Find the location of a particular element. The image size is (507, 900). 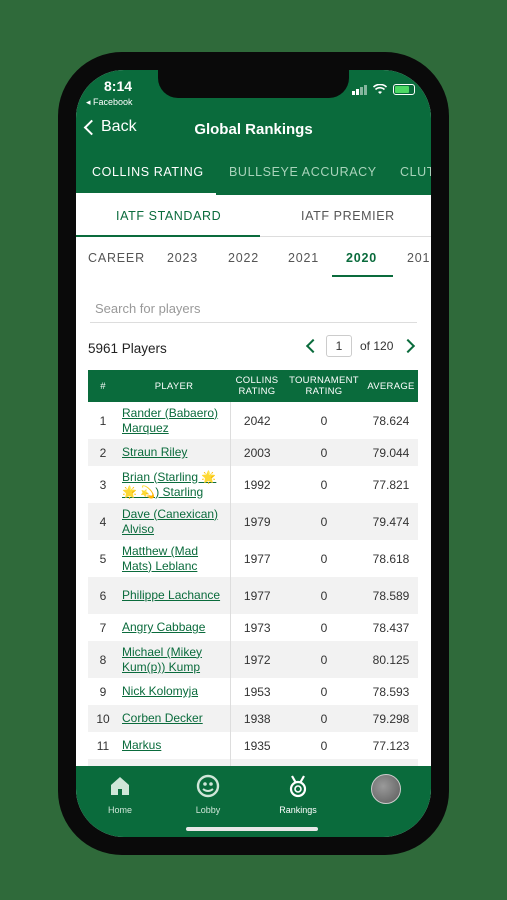

average-cell: 78.589 is located at coordinates (391, 595).